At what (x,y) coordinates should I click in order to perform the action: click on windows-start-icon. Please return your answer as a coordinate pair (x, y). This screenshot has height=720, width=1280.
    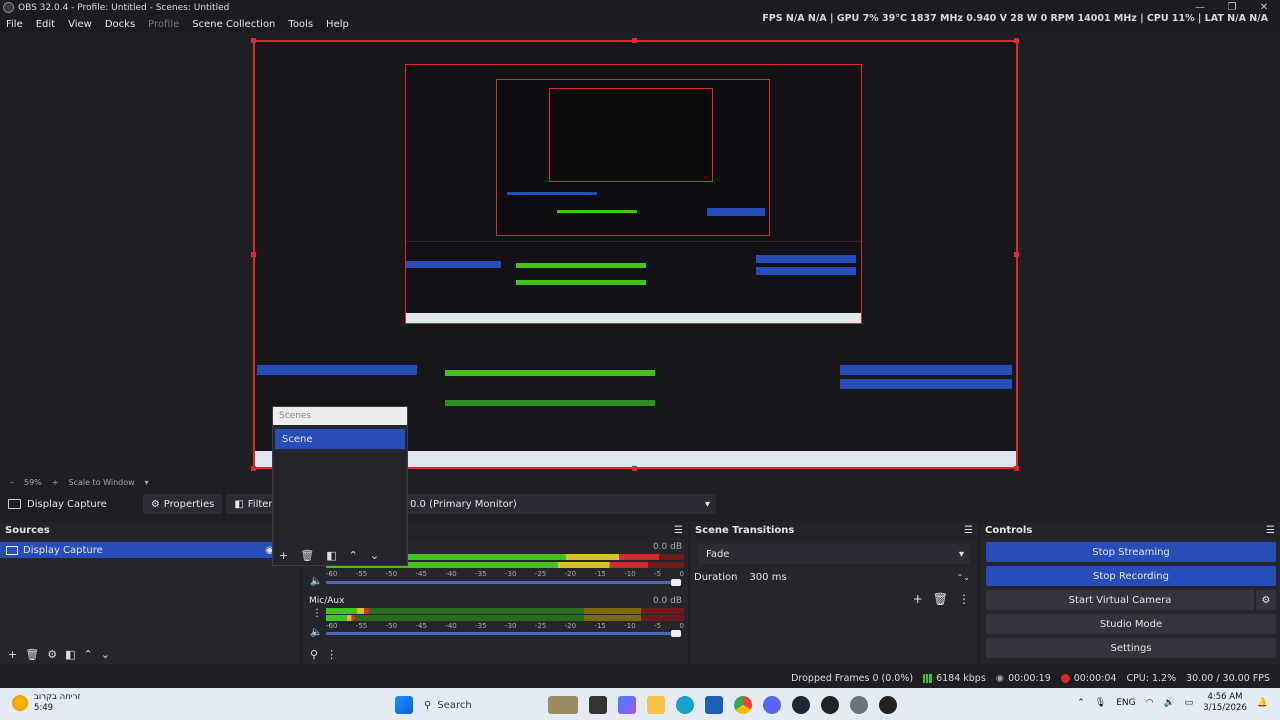
    Looking at the image, I should click on (404, 705).